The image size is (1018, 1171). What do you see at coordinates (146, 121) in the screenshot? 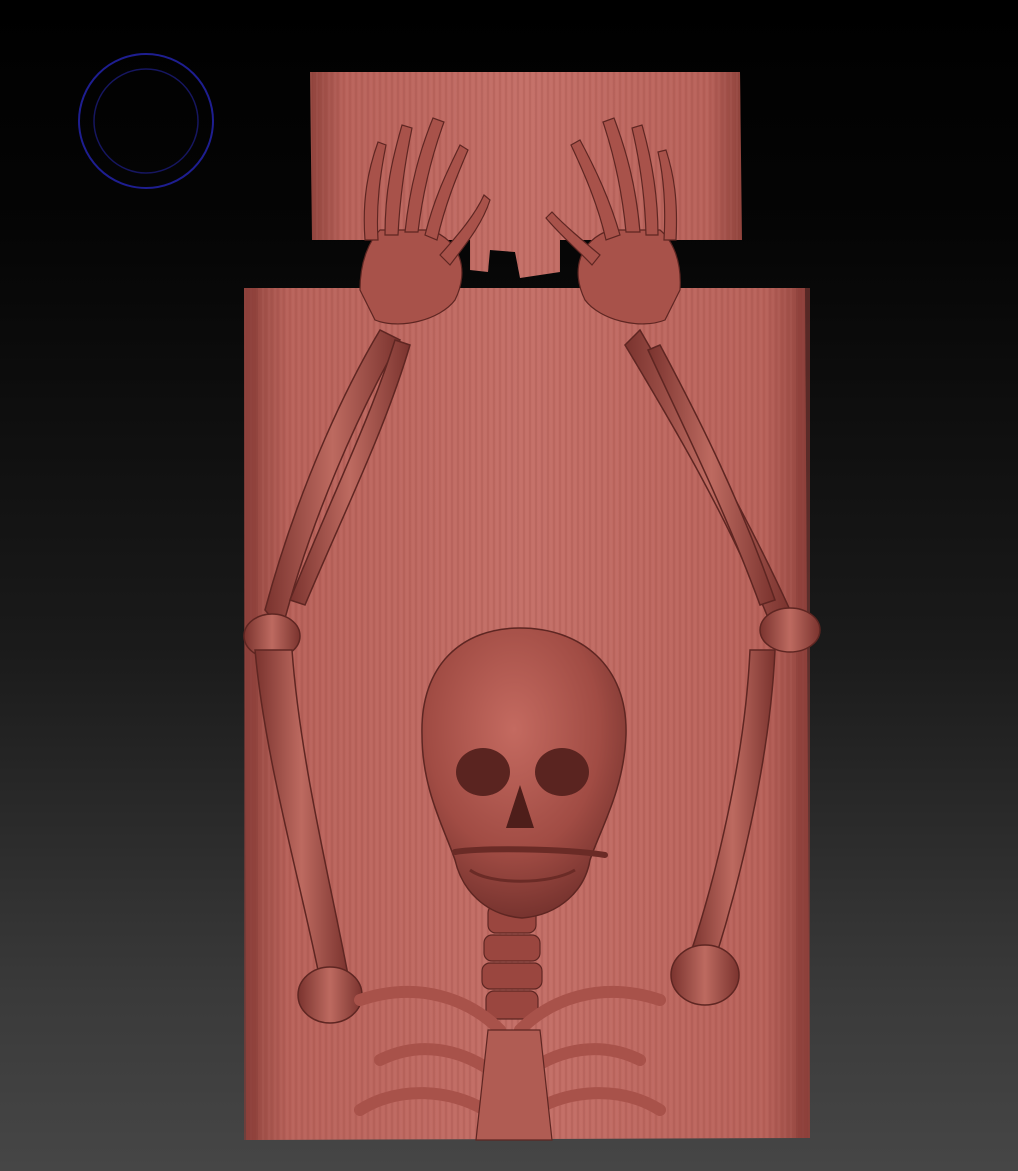
I see `brush-radius-circle-icon` at bounding box center [146, 121].